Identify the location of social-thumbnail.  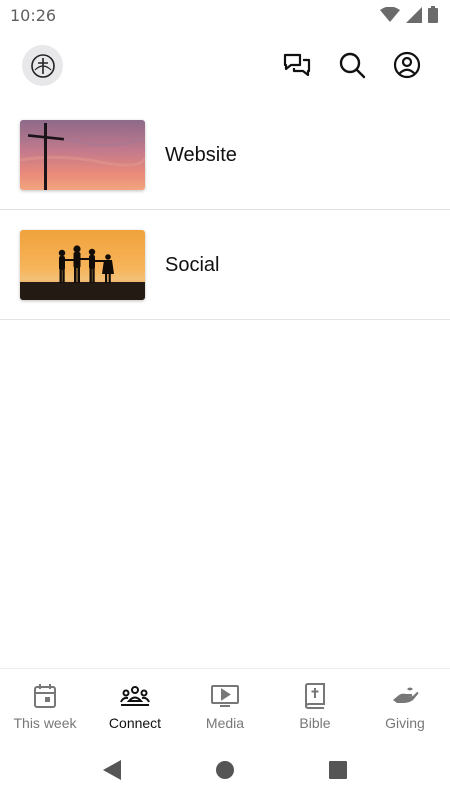
(82, 265).